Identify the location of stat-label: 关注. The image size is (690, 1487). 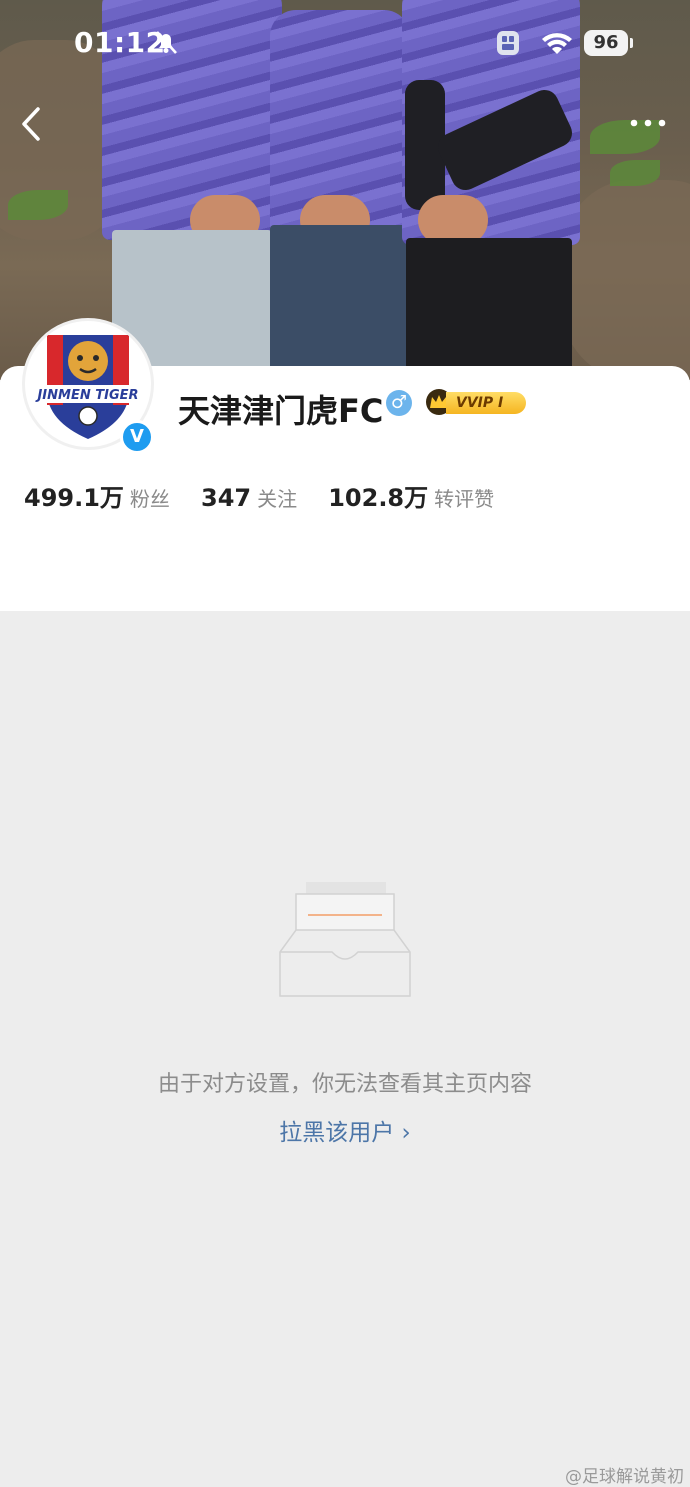
(277, 499).